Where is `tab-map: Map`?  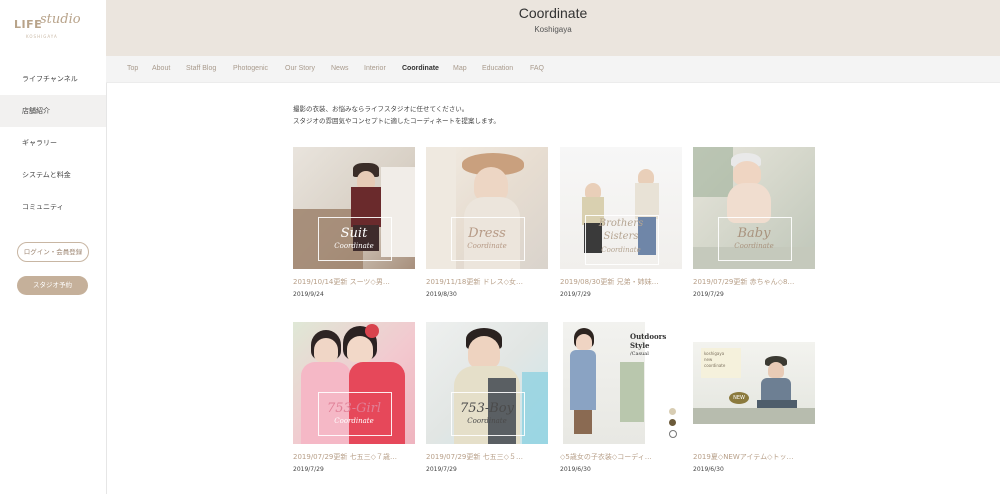 tab-map: Map is located at coordinates (460, 68).